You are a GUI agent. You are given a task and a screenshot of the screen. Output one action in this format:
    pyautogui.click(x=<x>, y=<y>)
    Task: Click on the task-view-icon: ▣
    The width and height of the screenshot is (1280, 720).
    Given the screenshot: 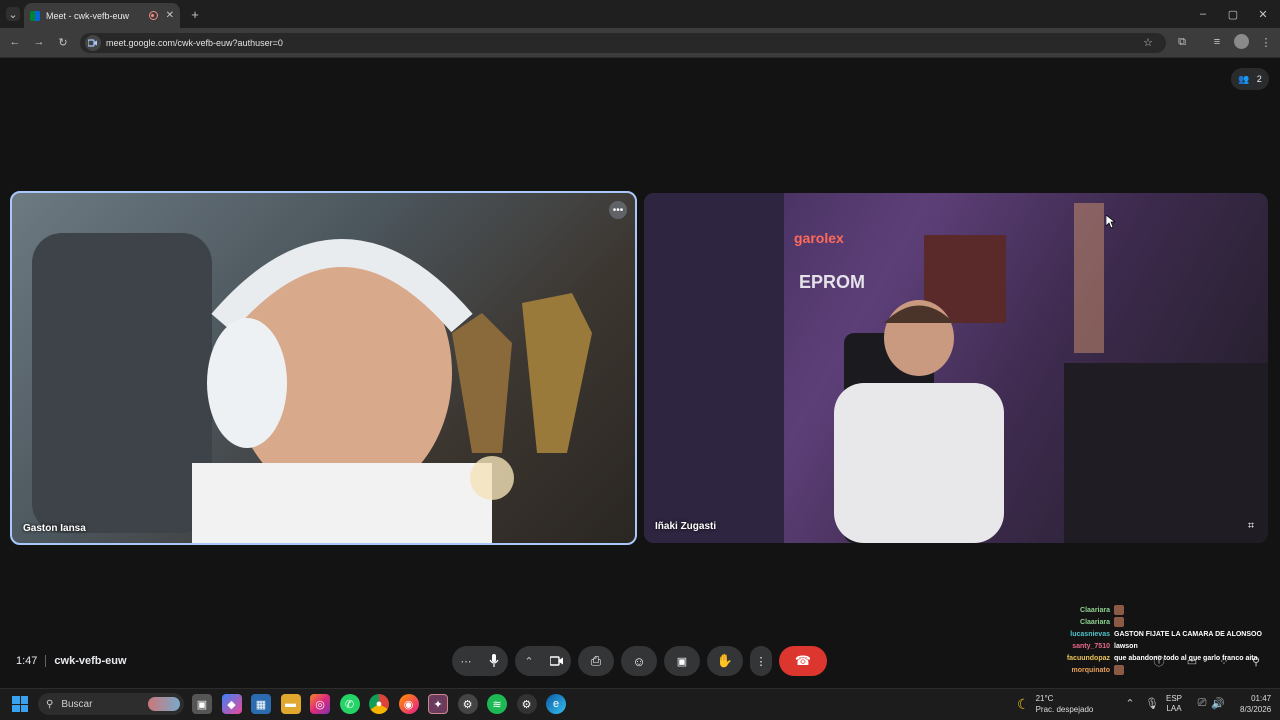 What is the action you would take?
    pyautogui.click(x=202, y=704)
    